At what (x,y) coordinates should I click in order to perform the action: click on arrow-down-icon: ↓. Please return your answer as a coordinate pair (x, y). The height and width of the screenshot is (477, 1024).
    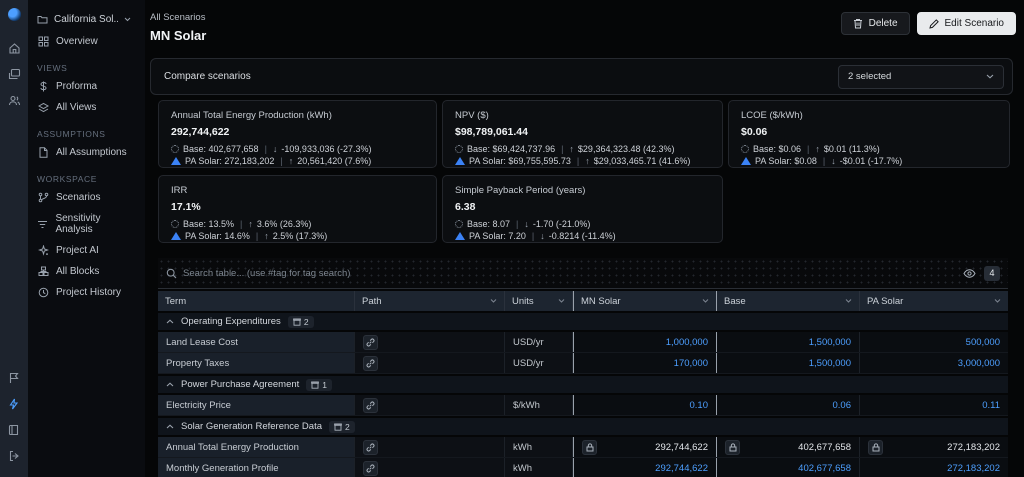
    Looking at the image, I should click on (275, 149).